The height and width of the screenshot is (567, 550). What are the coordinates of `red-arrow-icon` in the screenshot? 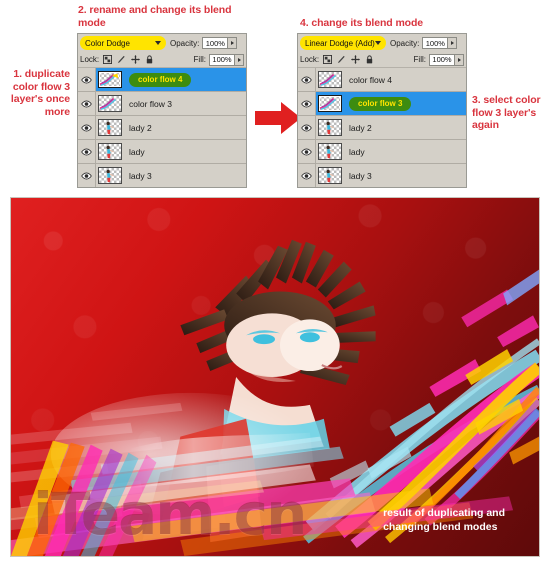 It's located at (278, 118).